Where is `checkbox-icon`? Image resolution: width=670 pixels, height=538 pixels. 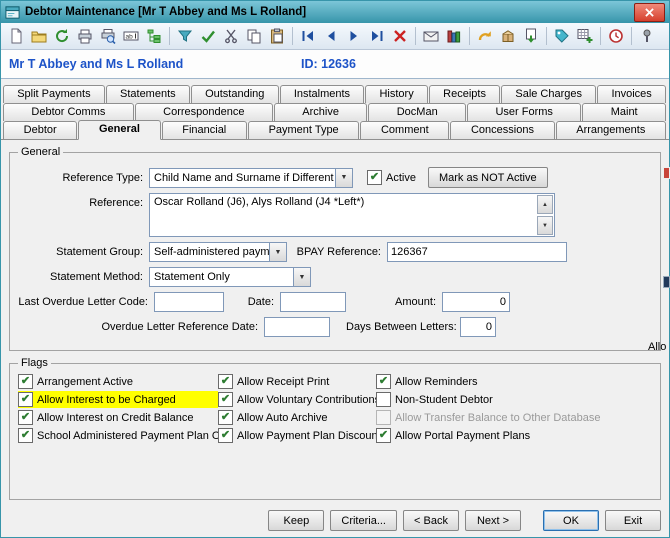 checkbox-icon is located at coordinates (383, 399).